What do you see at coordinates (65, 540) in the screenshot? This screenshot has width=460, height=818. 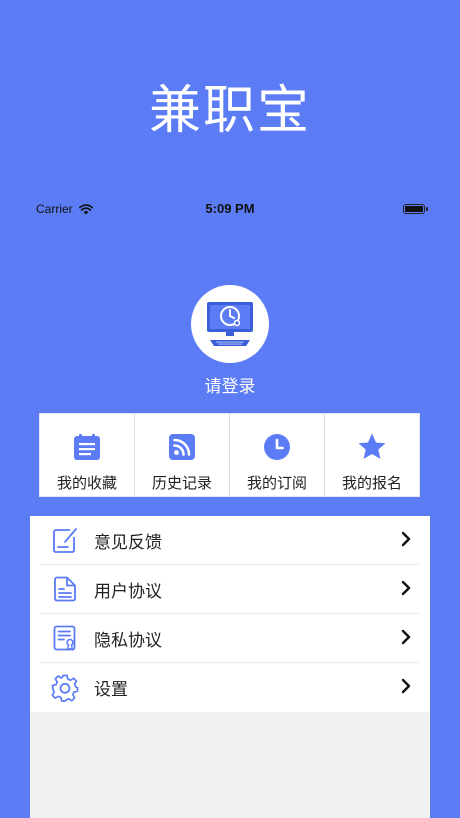 I see `feedback-edit-icon` at bounding box center [65, 540].